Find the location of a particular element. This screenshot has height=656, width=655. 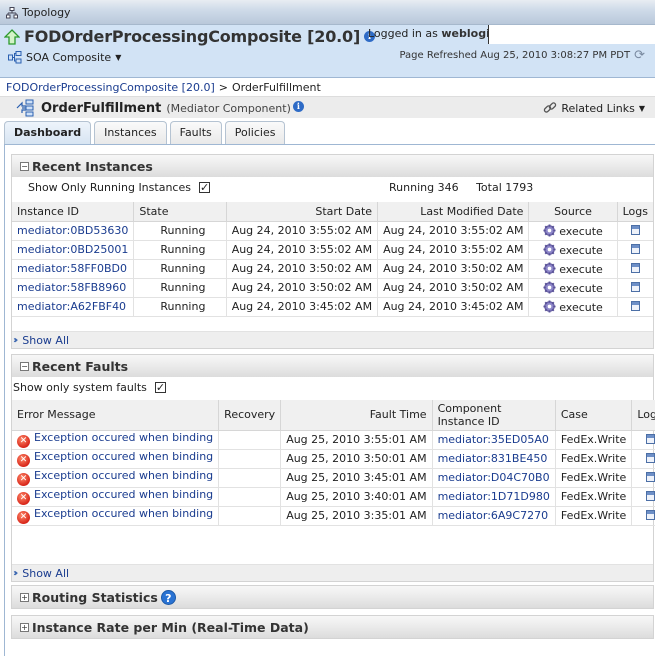

tab-faults: Faults is located at coordinates (195, 133).